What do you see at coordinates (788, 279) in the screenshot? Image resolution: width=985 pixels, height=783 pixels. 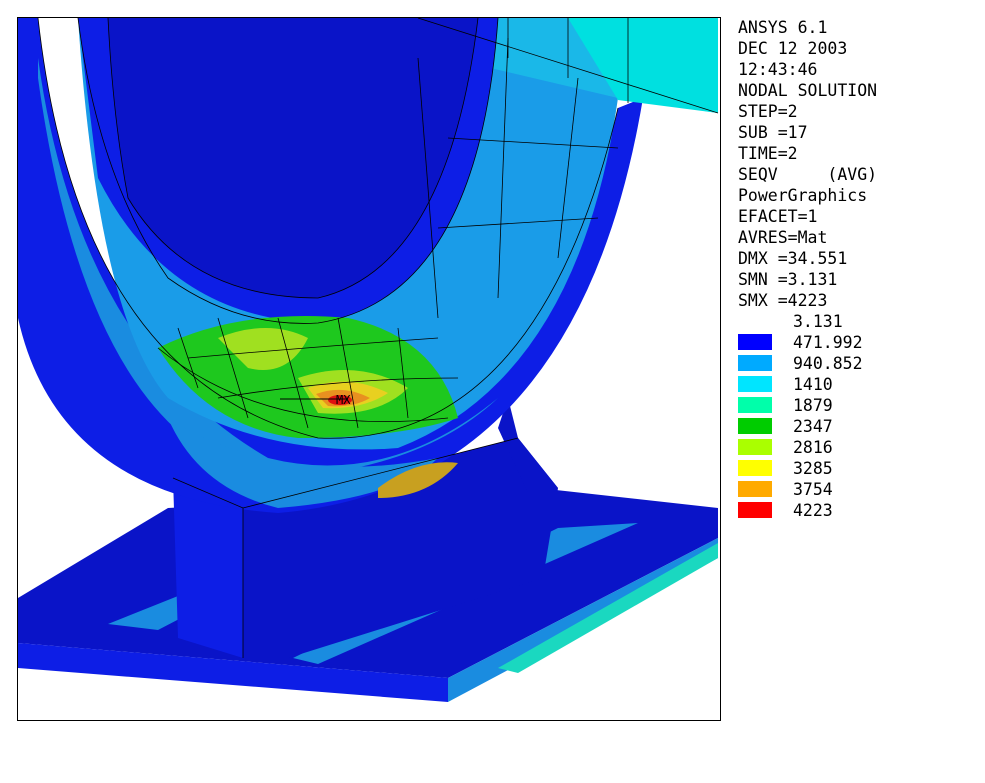 I see `header-smn: SMN =3.131` at bounding box center [788, 279].